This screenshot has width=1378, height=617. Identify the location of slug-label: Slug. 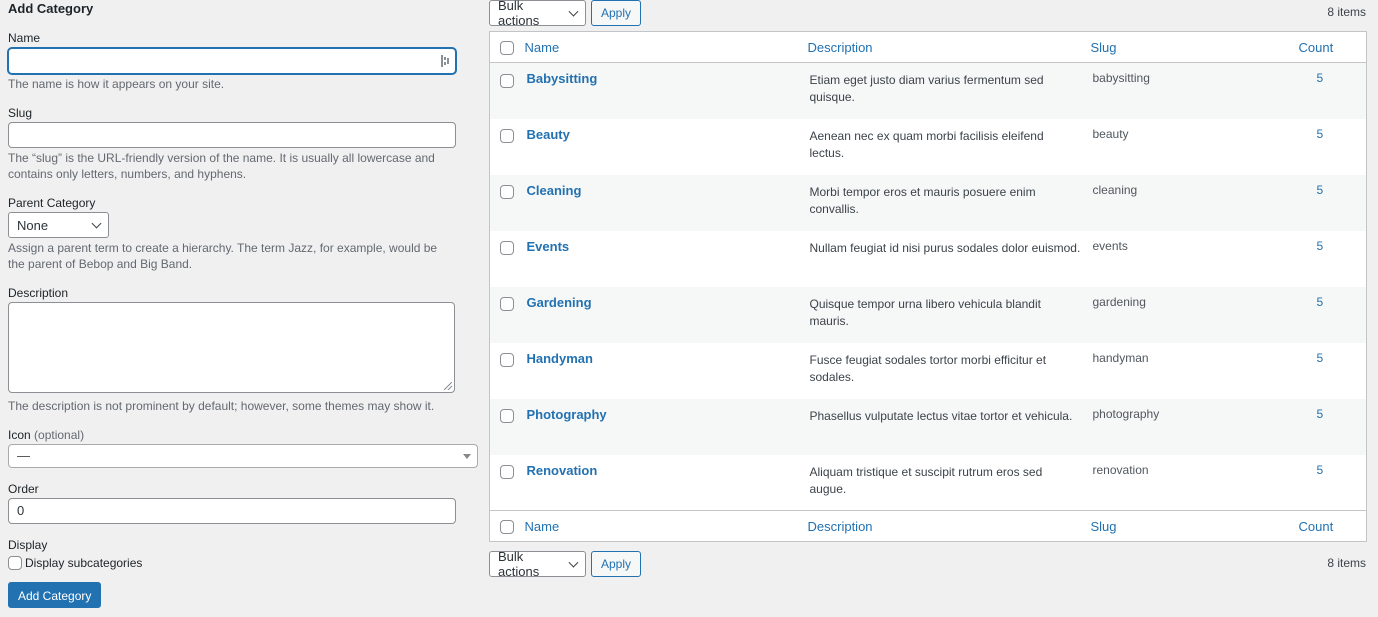
(20, 113).